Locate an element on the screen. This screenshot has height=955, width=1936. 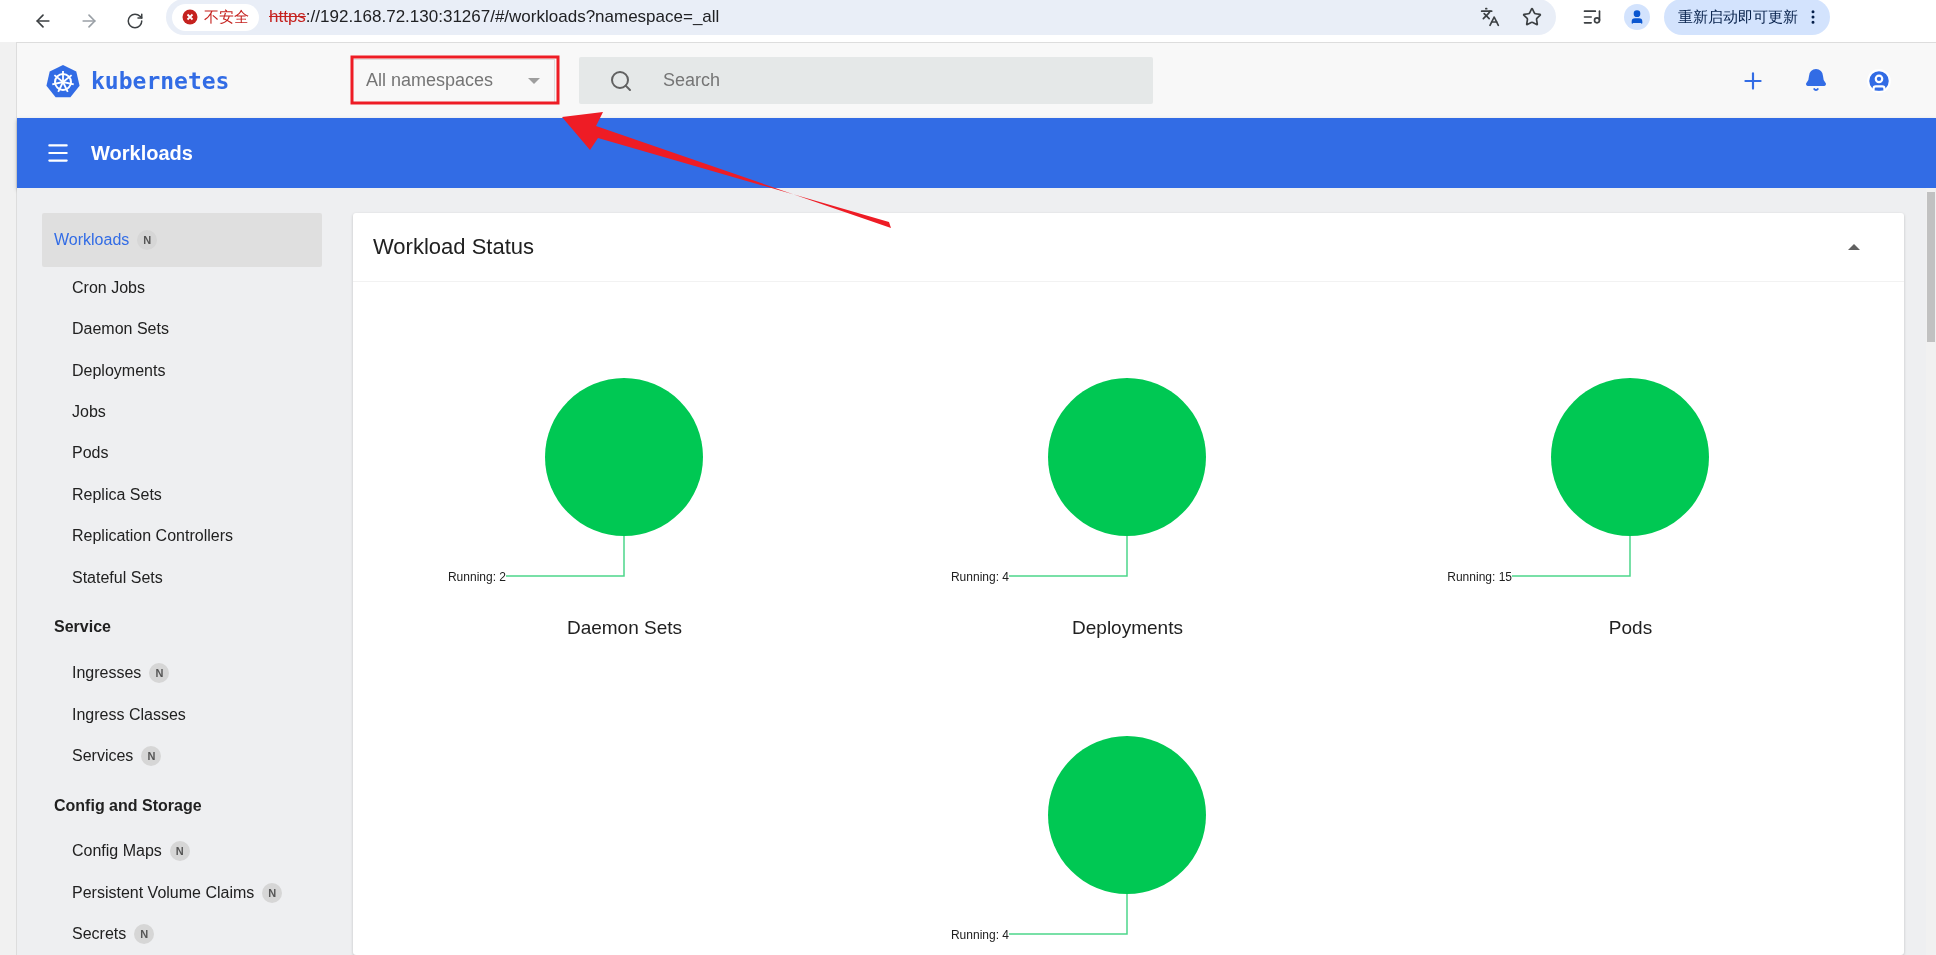
logo-text: kubernetes is located at coordinates (160, 80).